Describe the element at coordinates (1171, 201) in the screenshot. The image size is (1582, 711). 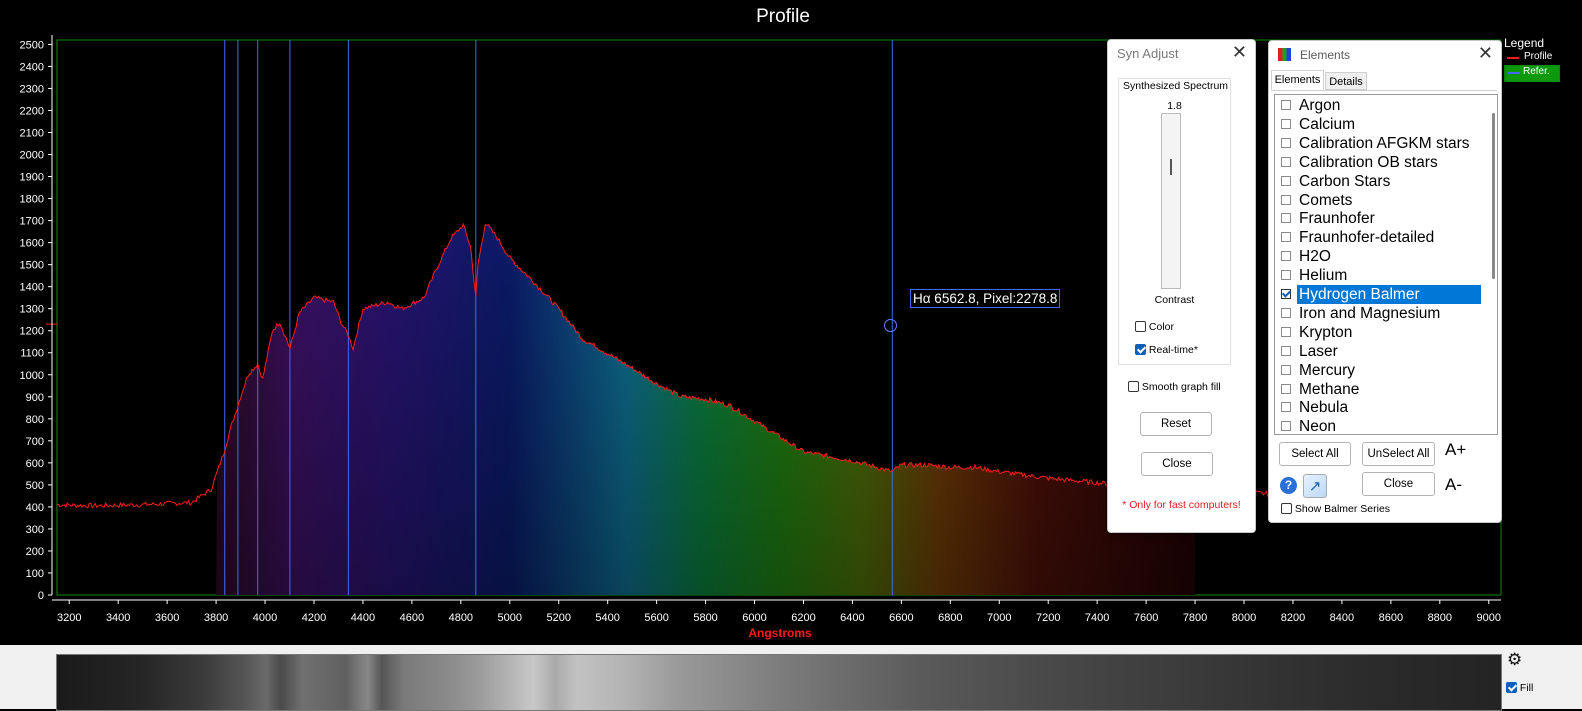
I see `contrast-slider` at that location.